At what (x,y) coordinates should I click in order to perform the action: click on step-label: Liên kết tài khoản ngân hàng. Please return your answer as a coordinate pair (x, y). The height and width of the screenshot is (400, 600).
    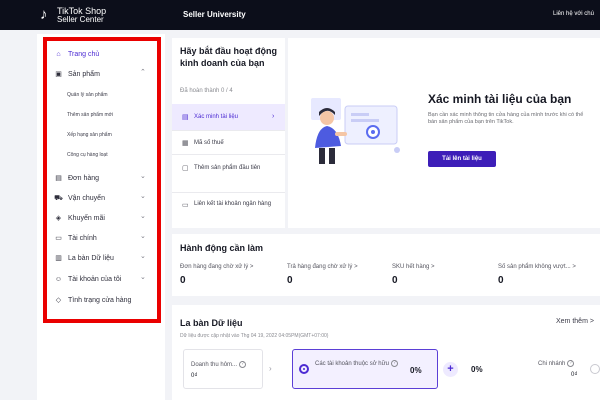
    Looking at the image, I should click on (233, 204).